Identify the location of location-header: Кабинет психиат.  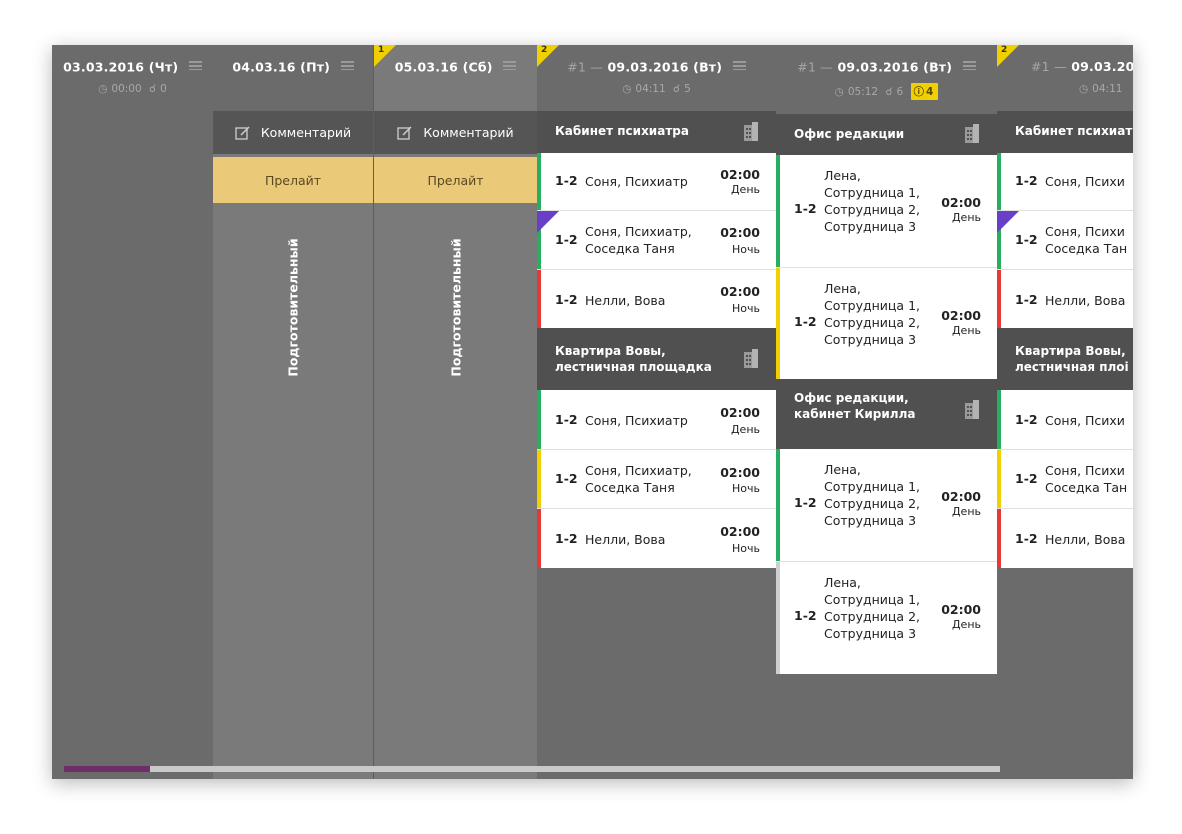
(1065, 132).